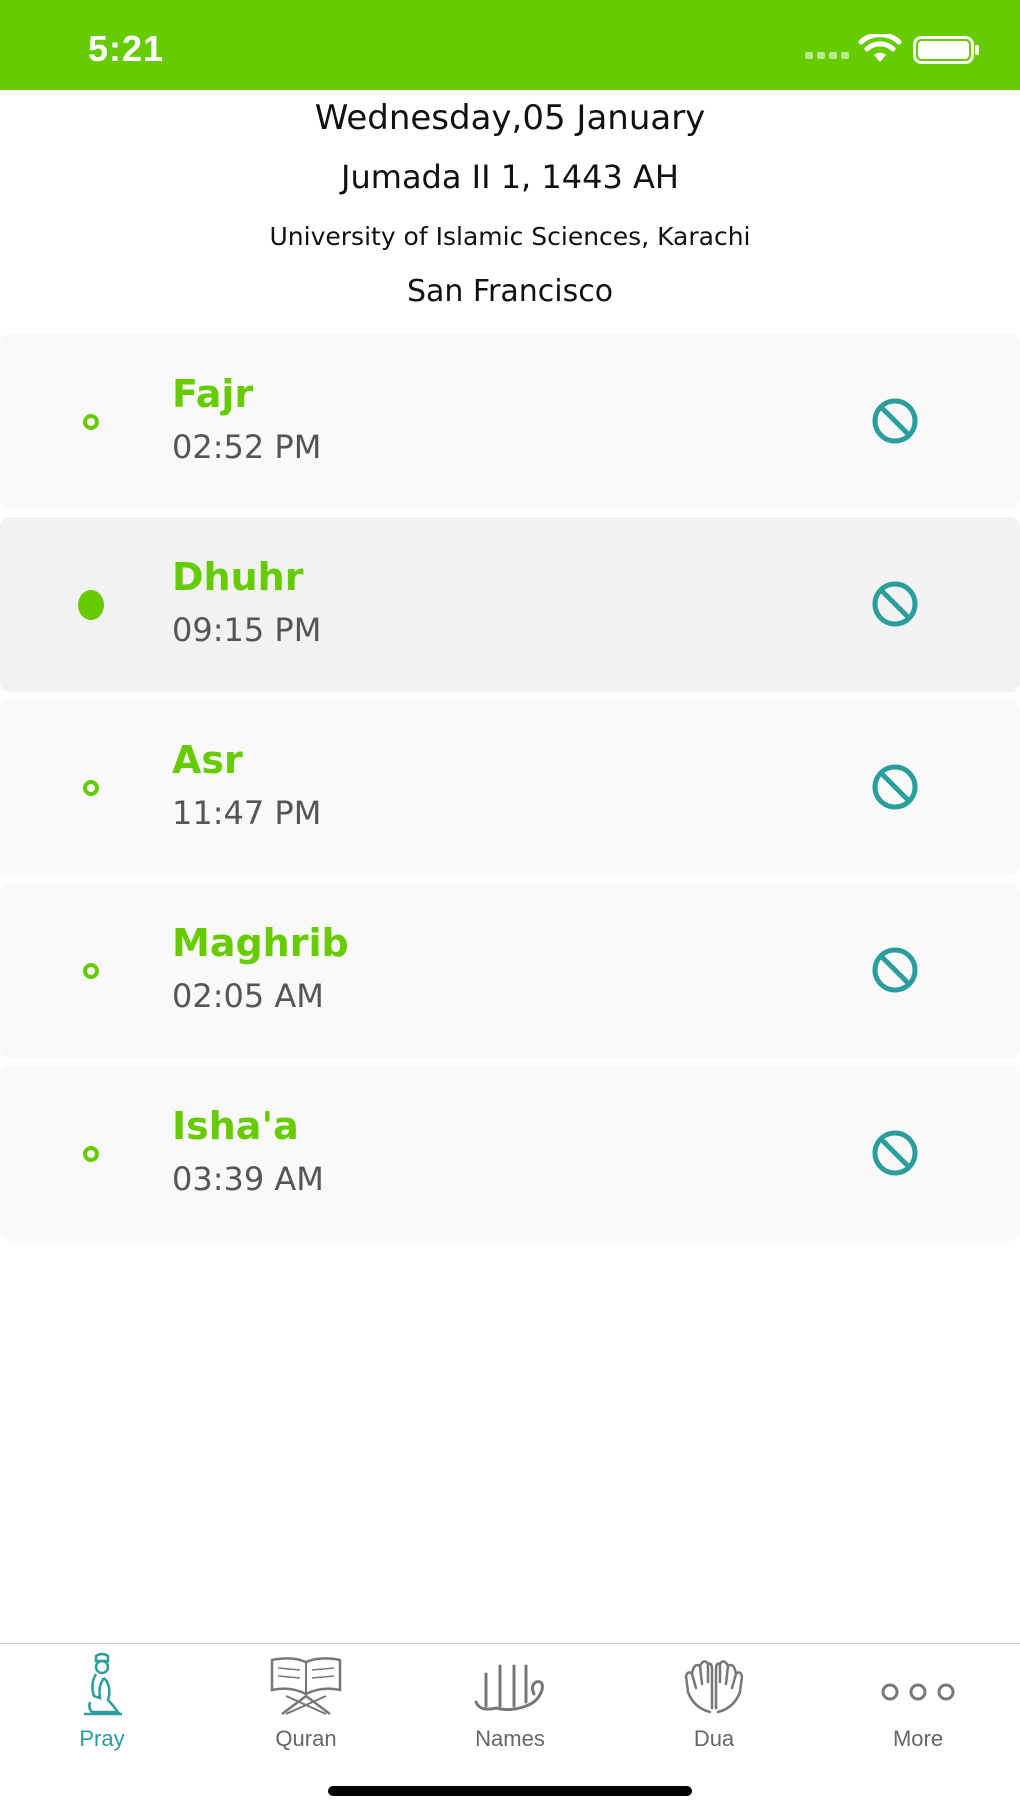  I want to click on praying-person-icon, so click(103, 1684).